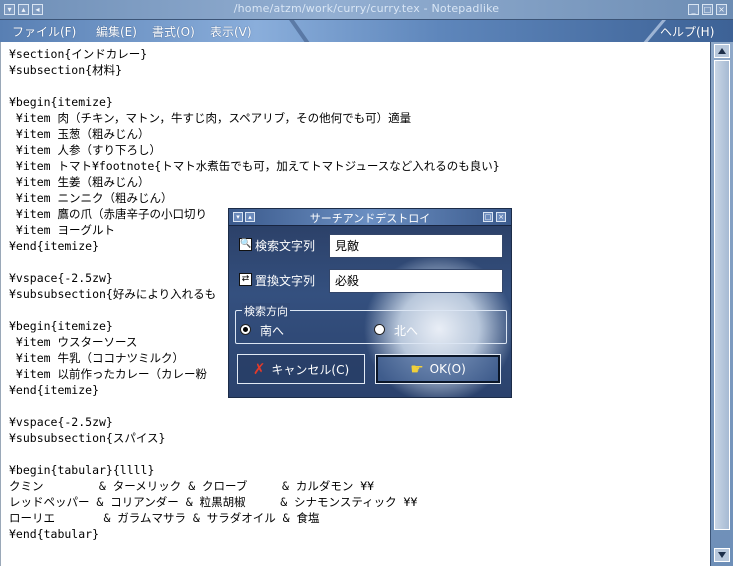 This screenshot has height=566, width=733. I want to click on menu-view: 表示(V), so click(231, 31).